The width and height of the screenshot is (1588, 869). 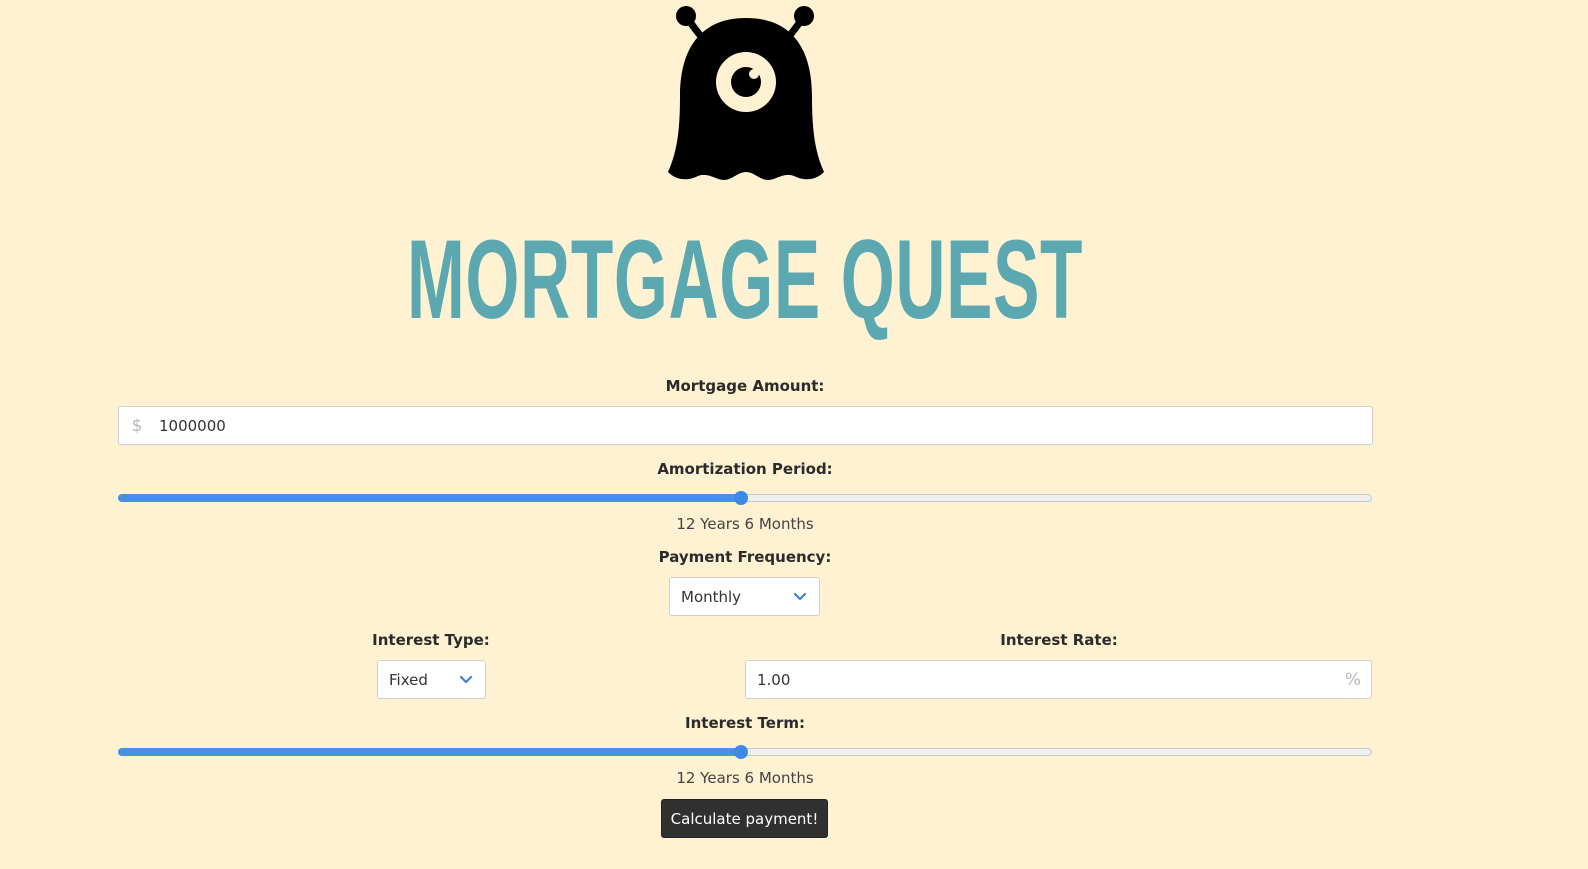 I want to click on interest-term-slider, so click(x=745, y=752).